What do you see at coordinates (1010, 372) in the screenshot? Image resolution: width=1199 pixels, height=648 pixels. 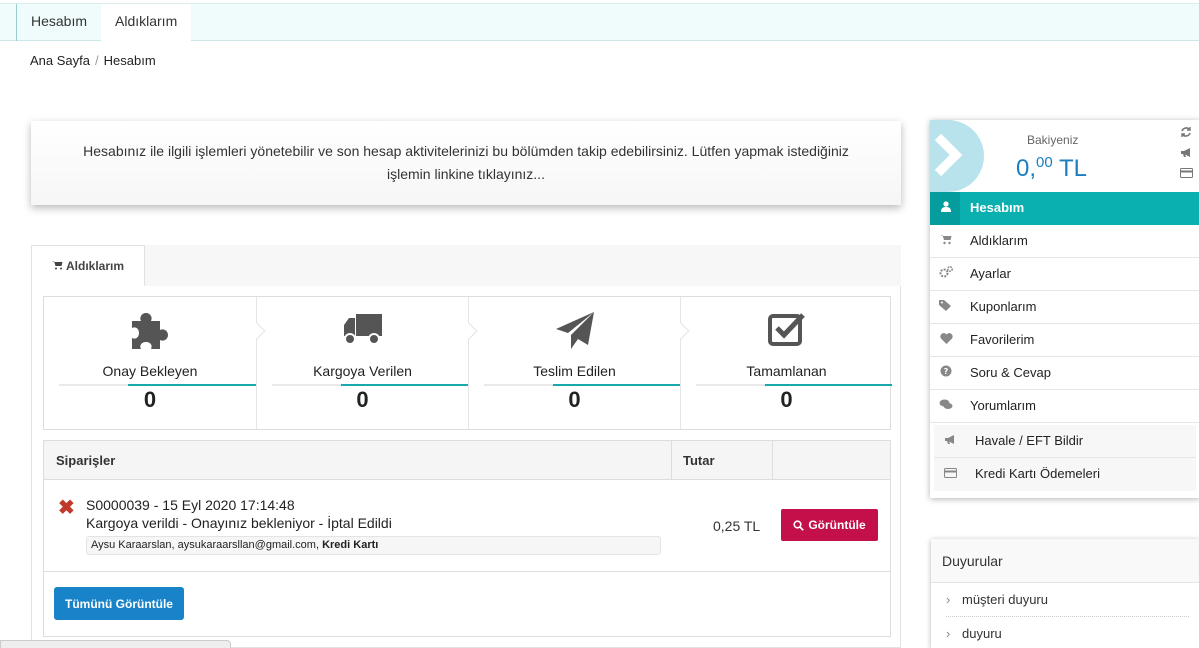 I see `sidebar-item-label: Soru & Cevap` at bounding box center [1010, 372].